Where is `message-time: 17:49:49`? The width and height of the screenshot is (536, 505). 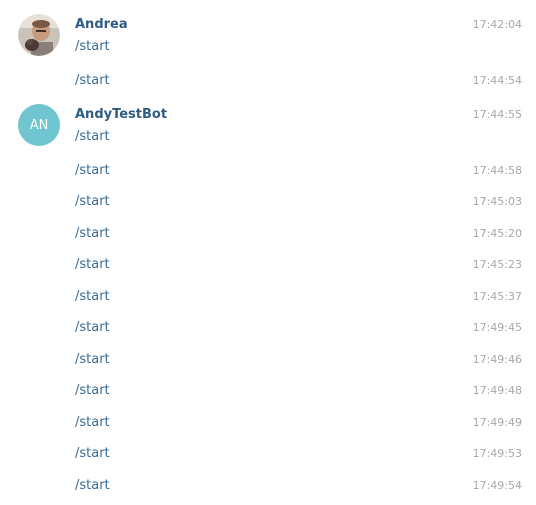 message-time: 17:49:49 is located at coordinates (497, 422).